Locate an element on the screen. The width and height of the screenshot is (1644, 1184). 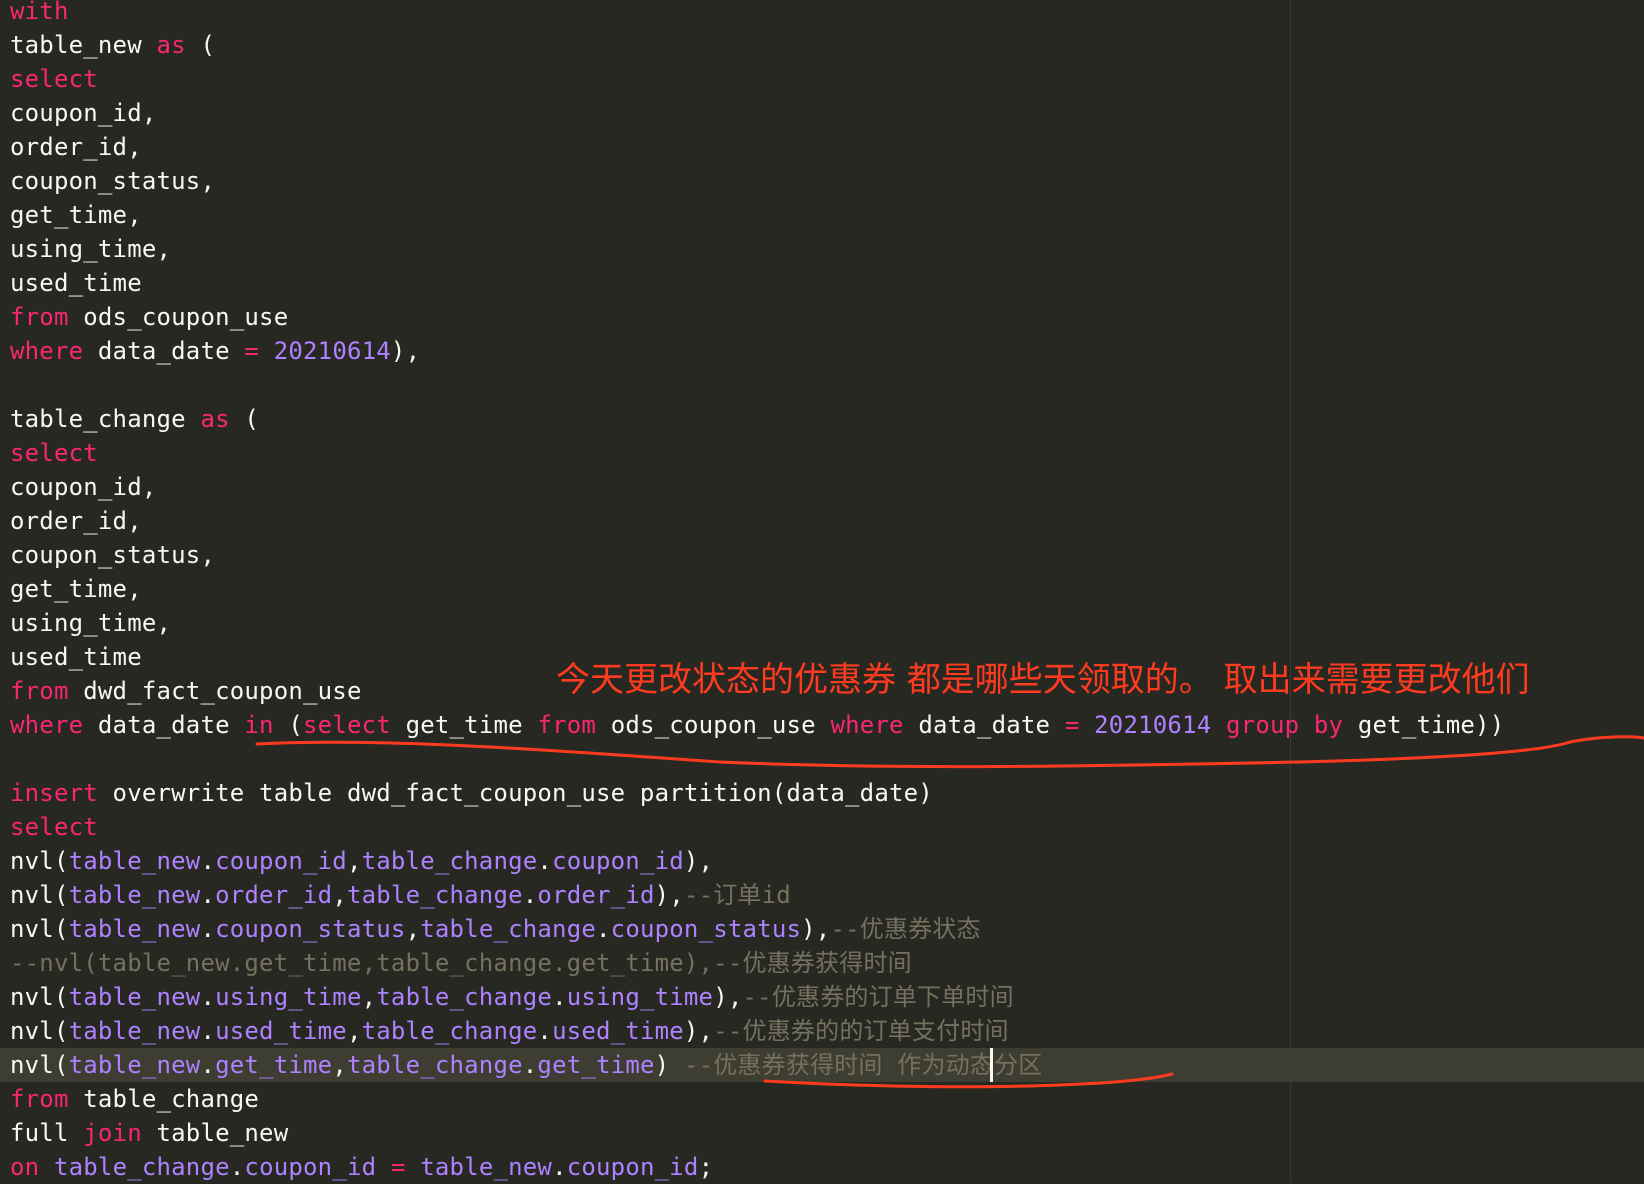
punctuation-token: ) is located at coordinates (669, 1065).